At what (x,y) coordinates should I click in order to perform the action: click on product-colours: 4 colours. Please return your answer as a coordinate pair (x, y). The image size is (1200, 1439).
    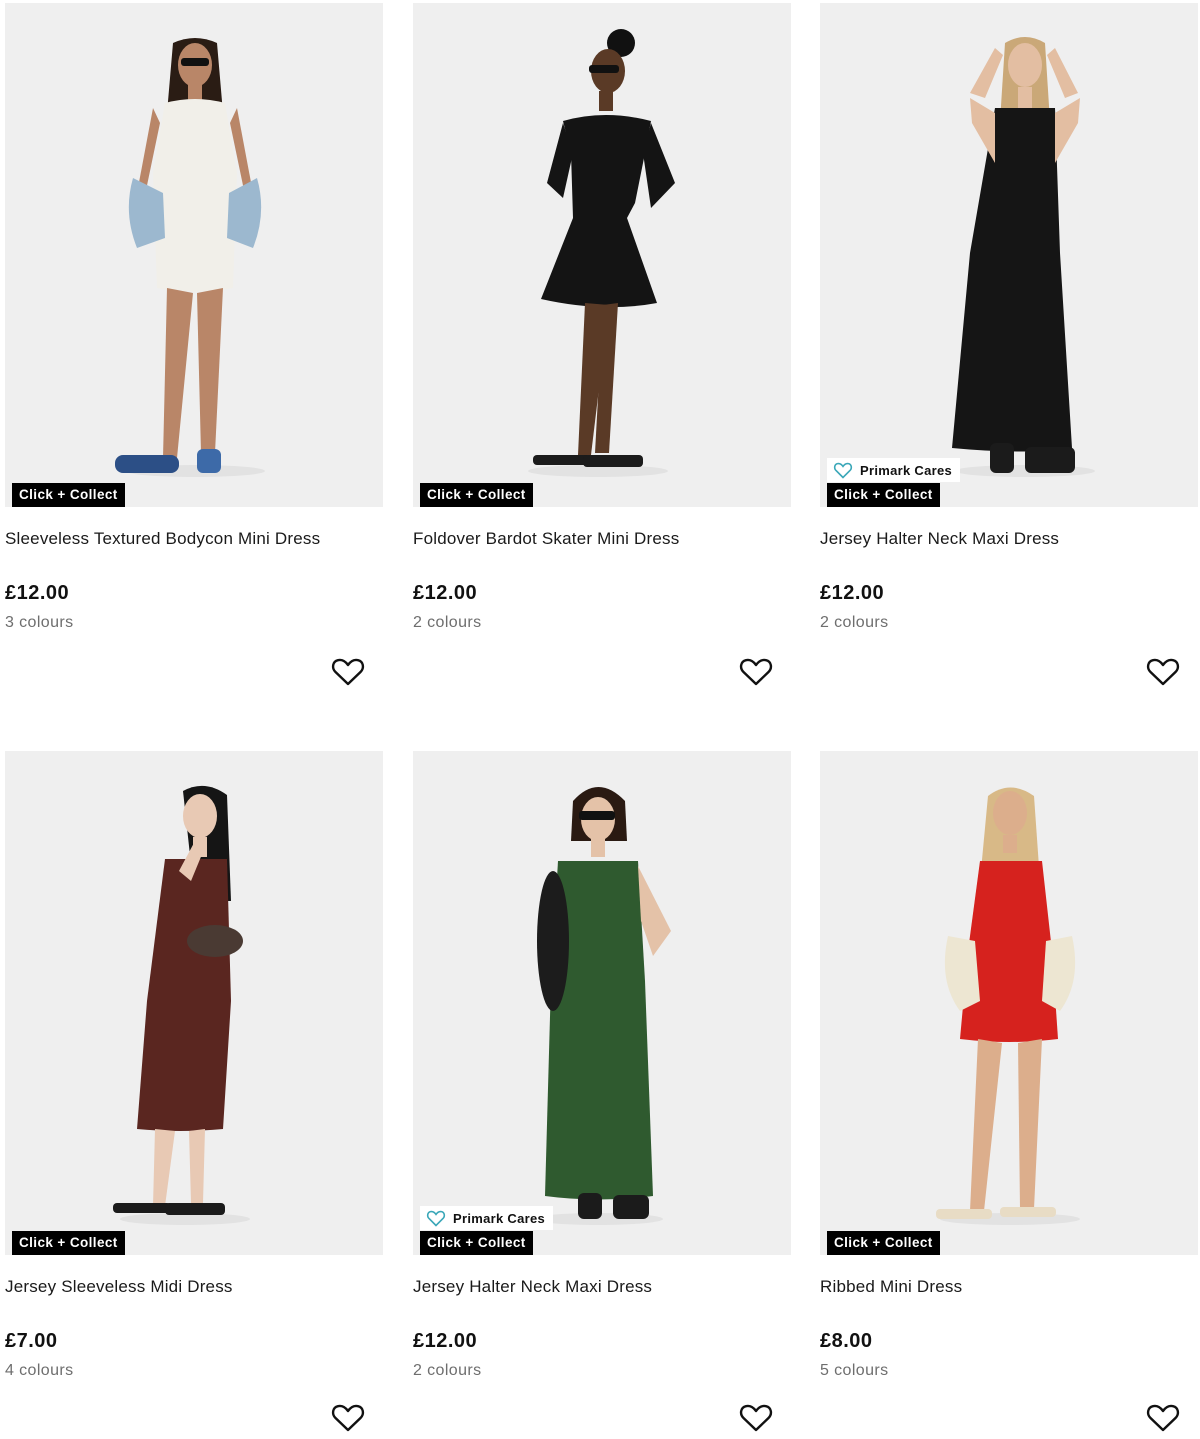
    Looking at the image, I should click on (194, 1371).